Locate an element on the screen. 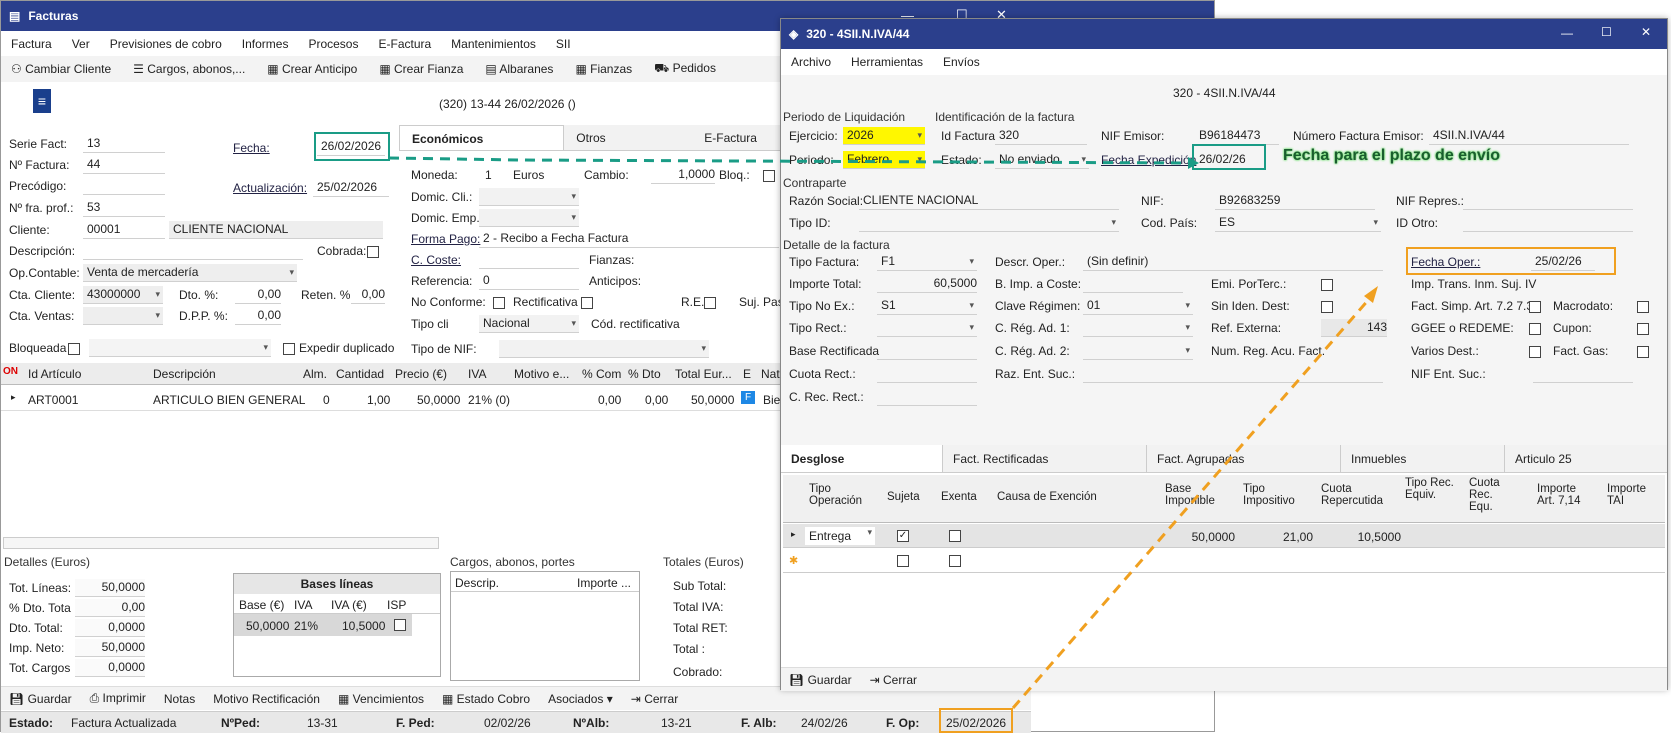 Image resolution: width=1671 pixels, height=733 pixels. teal-arrow-line is located at coordinates (788, 160).